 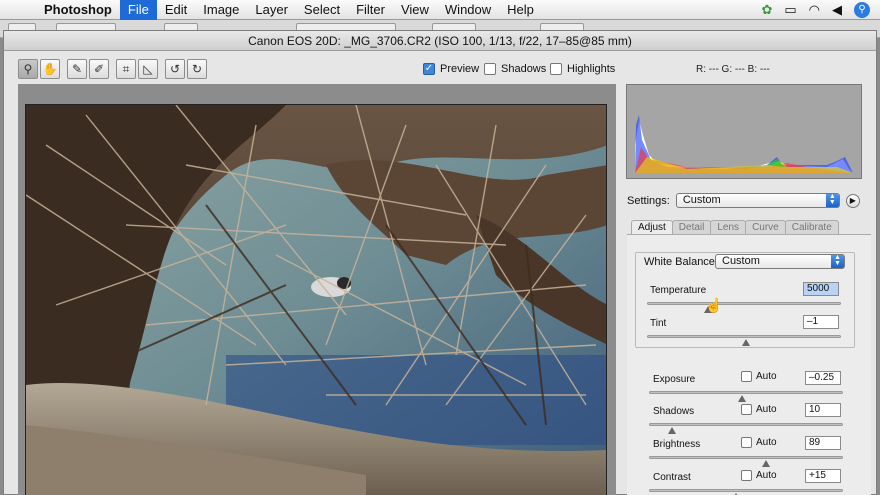 I want to click on menu-view: View, so click(x=415, y=10).